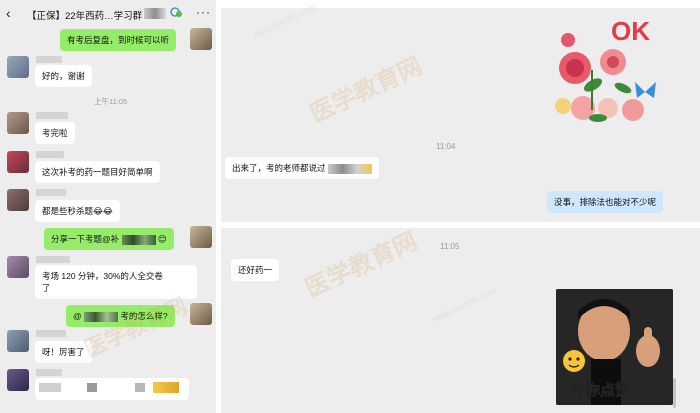 This screenshot has height=413, width=700. I want to click on message-bubble: 还好药一, so click(255, 270).